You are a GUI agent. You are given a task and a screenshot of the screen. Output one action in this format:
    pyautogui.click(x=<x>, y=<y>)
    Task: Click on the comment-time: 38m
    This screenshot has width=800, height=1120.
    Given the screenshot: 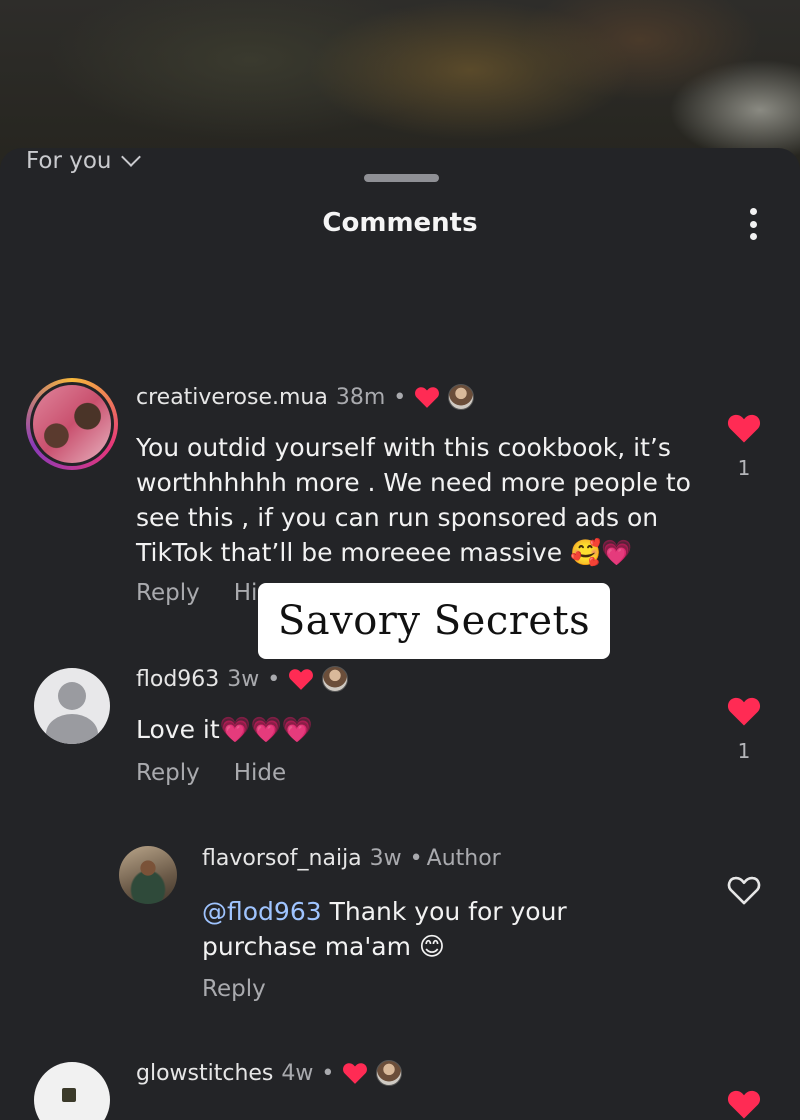 What is the action you would take?
    pyautogui.click(x=360, y=397)
    